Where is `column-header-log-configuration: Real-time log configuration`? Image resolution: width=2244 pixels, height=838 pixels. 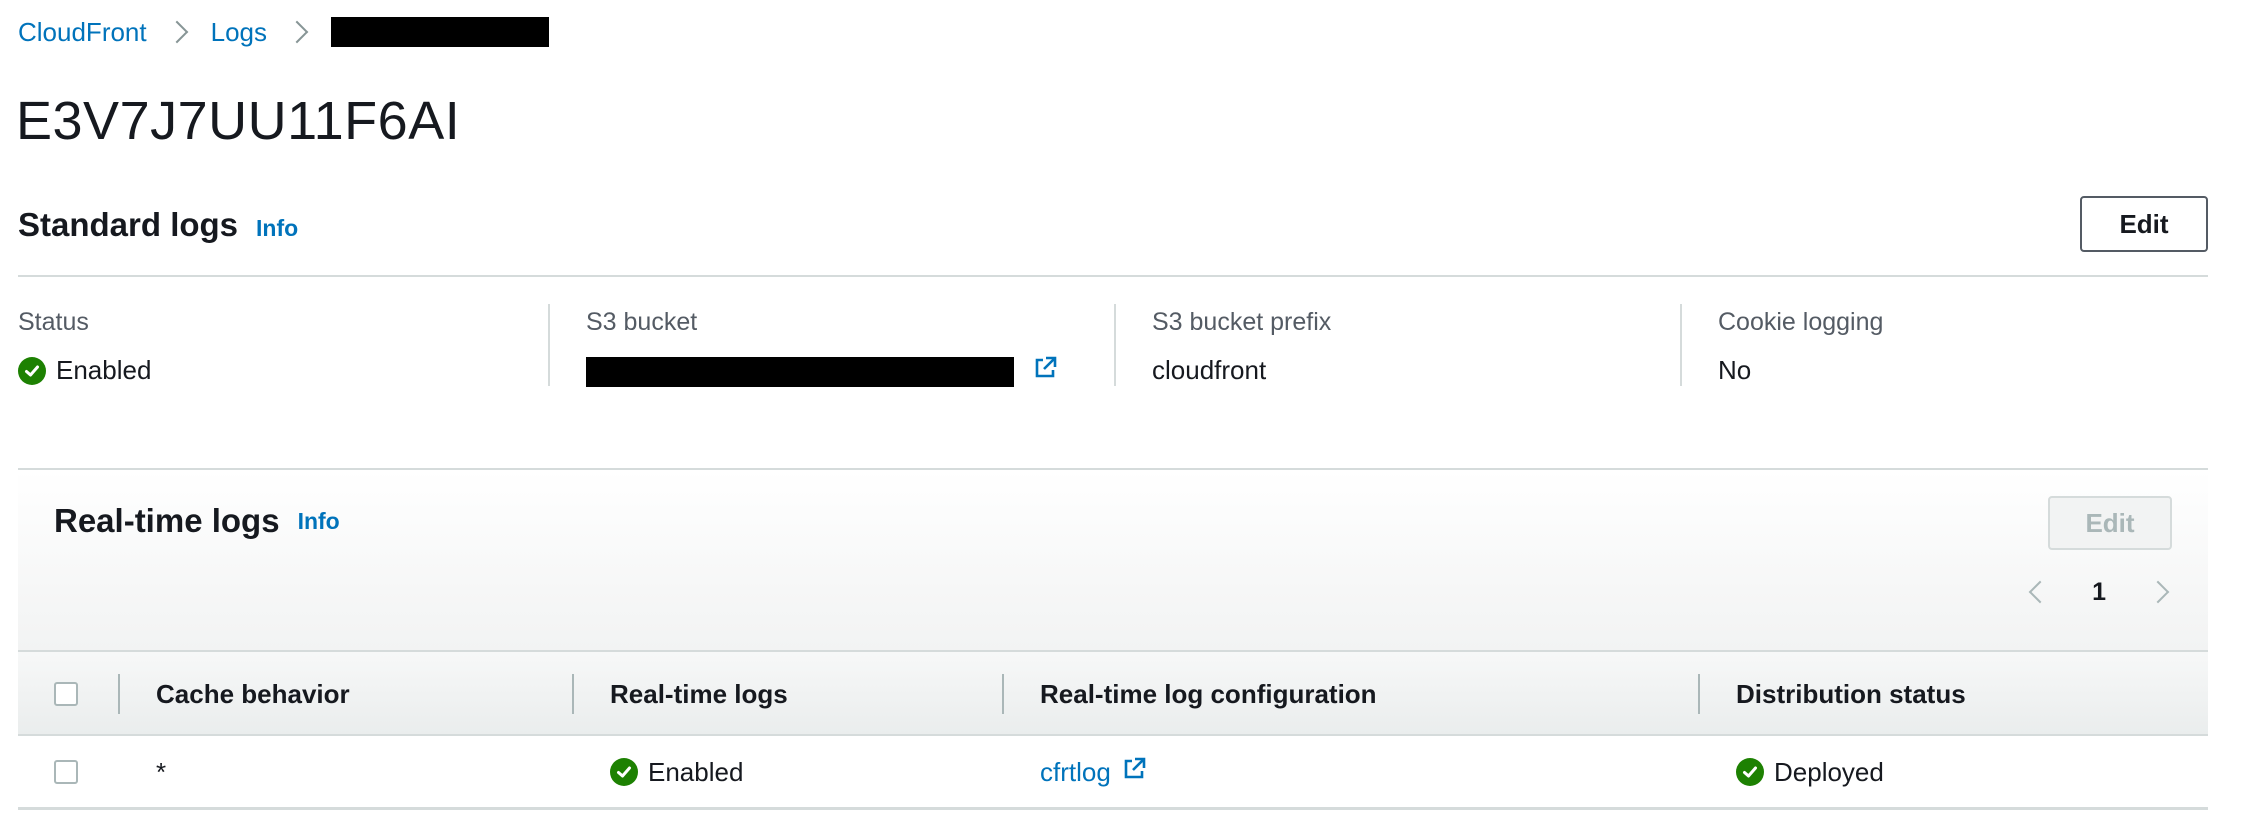 column-header-log-configuration: Real-time log configuration is located at coordinates (1208, 694).